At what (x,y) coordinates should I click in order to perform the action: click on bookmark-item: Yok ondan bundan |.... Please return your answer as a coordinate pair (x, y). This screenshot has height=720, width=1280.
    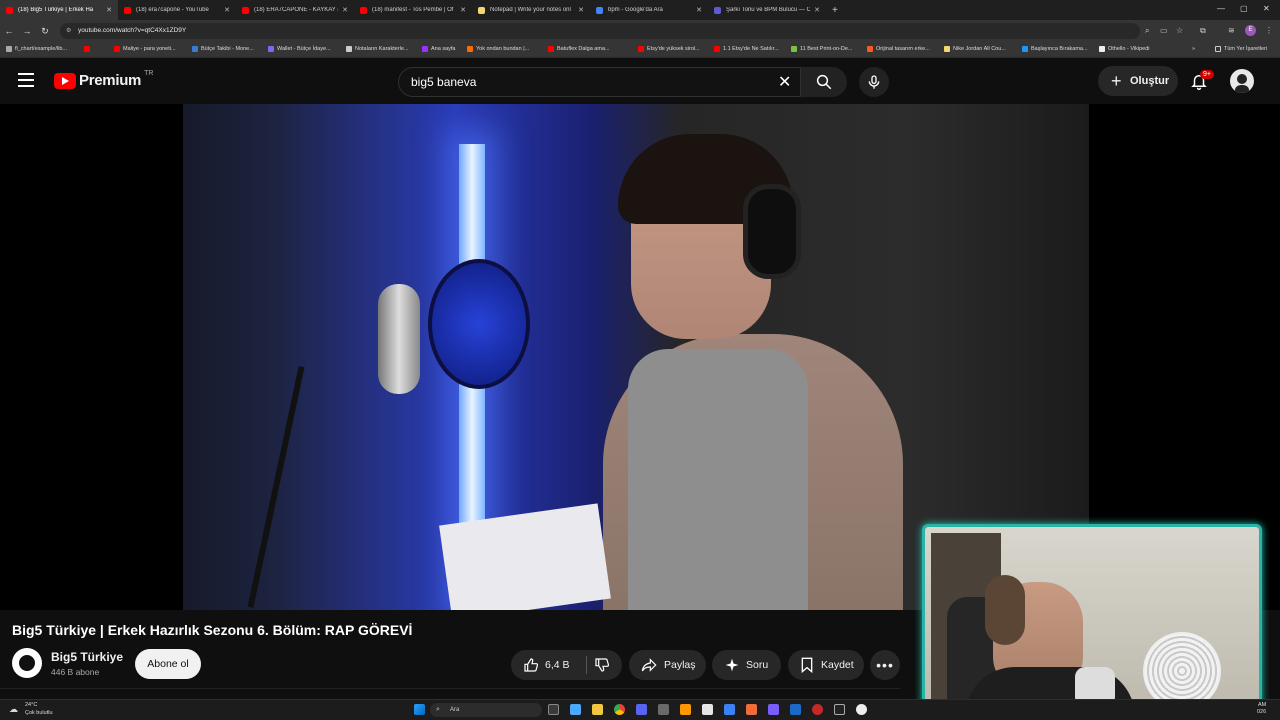
    Looking at the image, I should click on (498, 49).